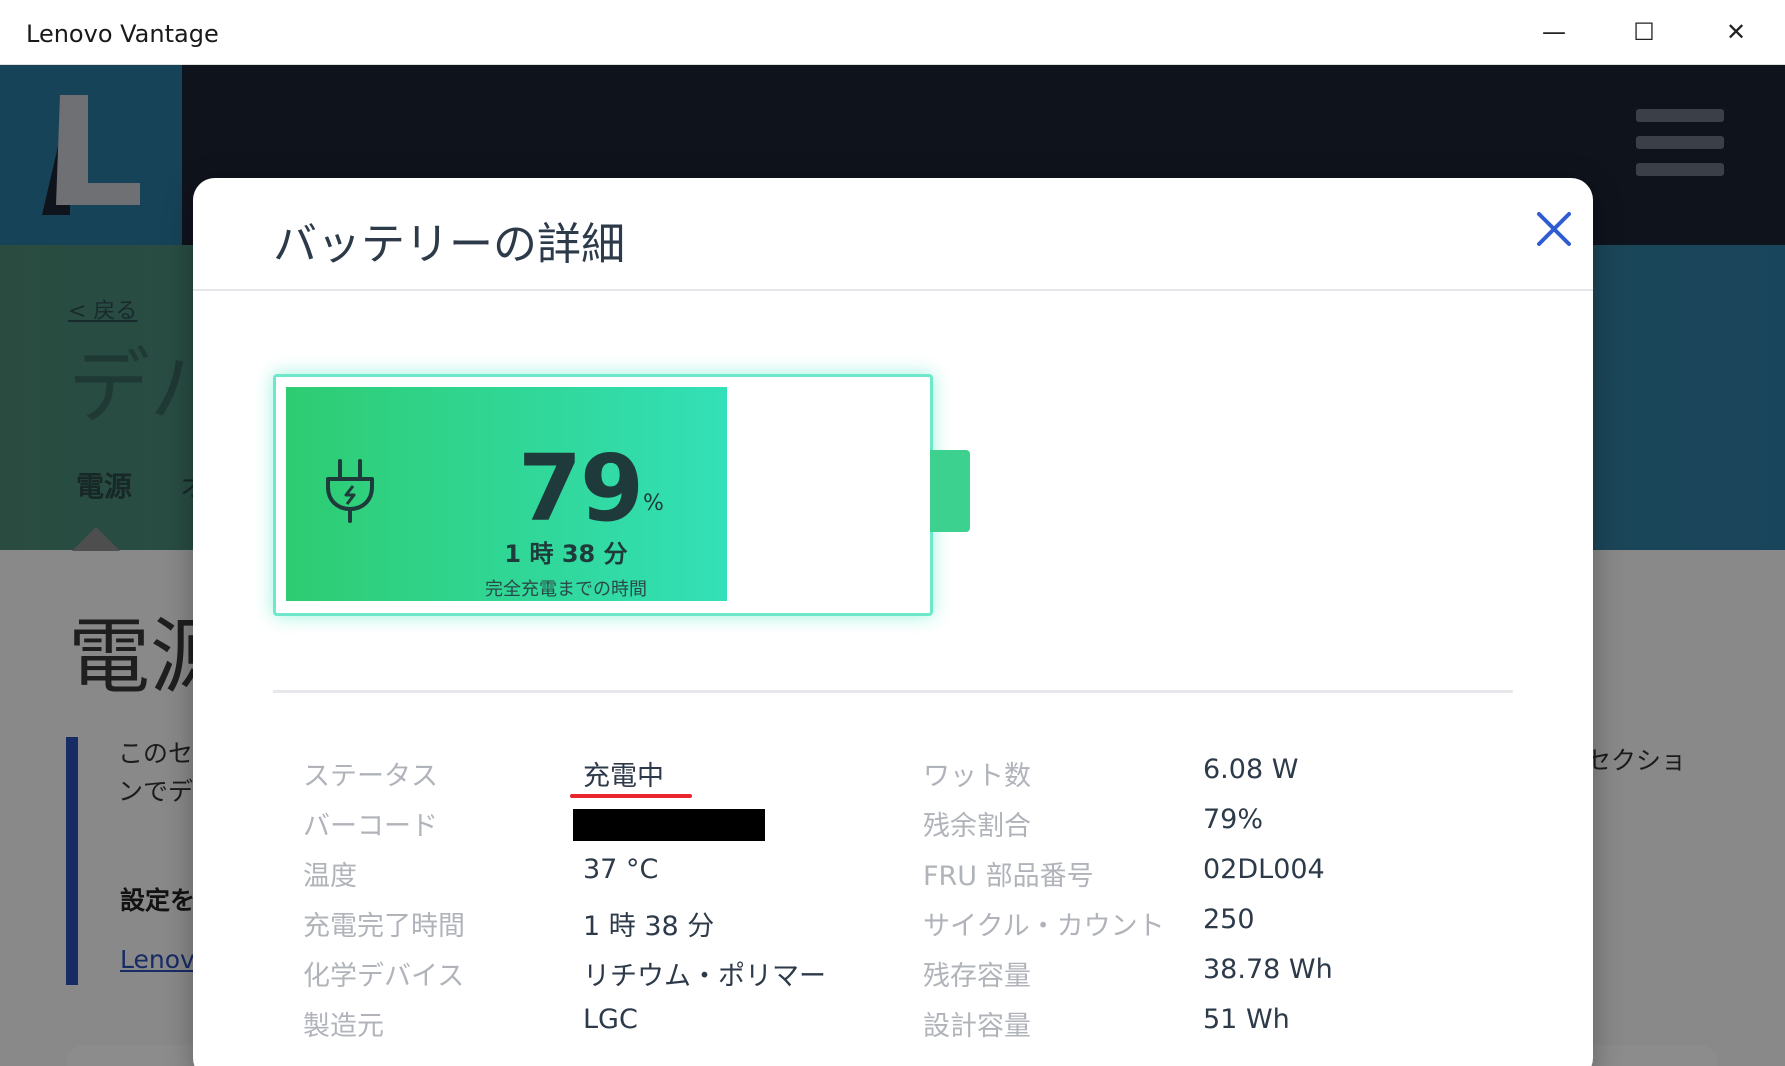 This screenshot has height=1066, width=1785. Describe the element at coordinates (1044, 926) in the screenshot. I see `label-cycle-count: サイクル・カウント` at that location.